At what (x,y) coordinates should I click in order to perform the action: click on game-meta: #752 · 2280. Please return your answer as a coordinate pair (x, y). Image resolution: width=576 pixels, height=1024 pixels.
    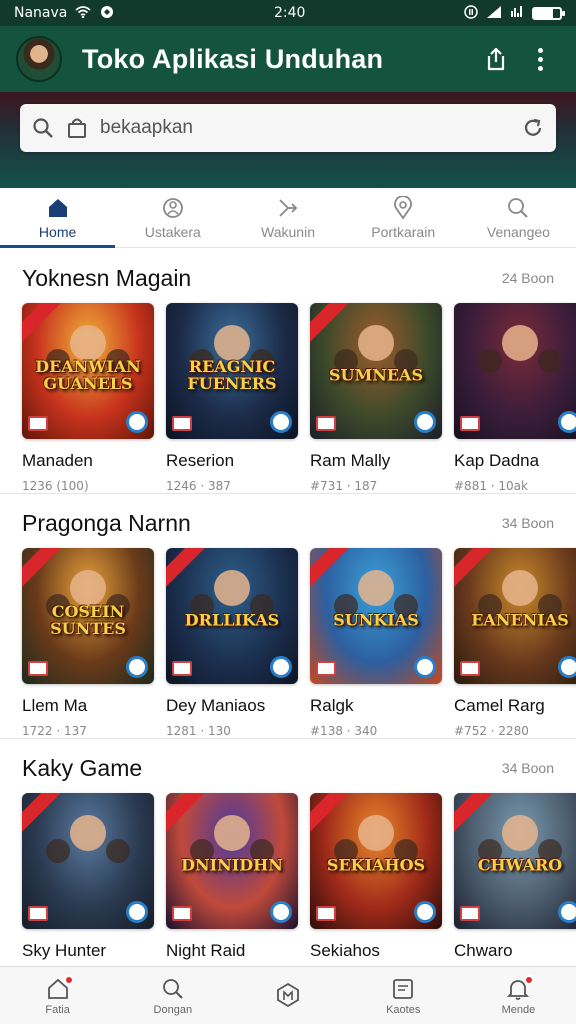
    Looking at the image, I should click on (491, 731).